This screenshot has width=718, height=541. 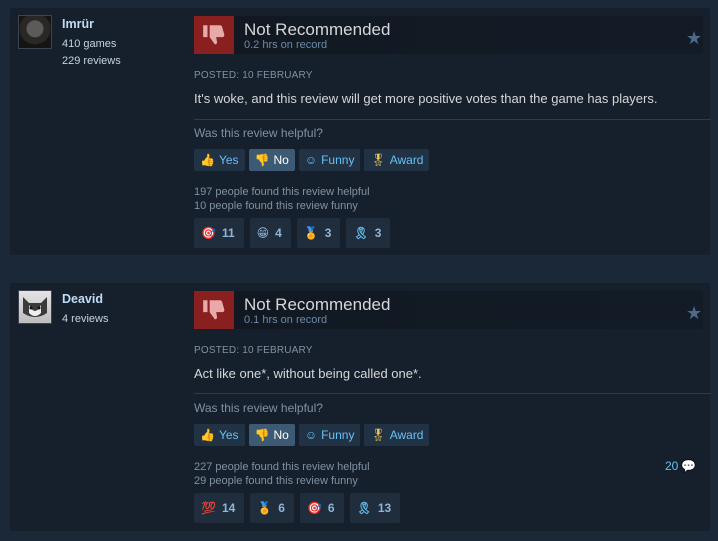 What do you see at coordinates (219, 508) in the screenshot?
I see `award-hundred: 💯 14` at bounding box center [219, 508].